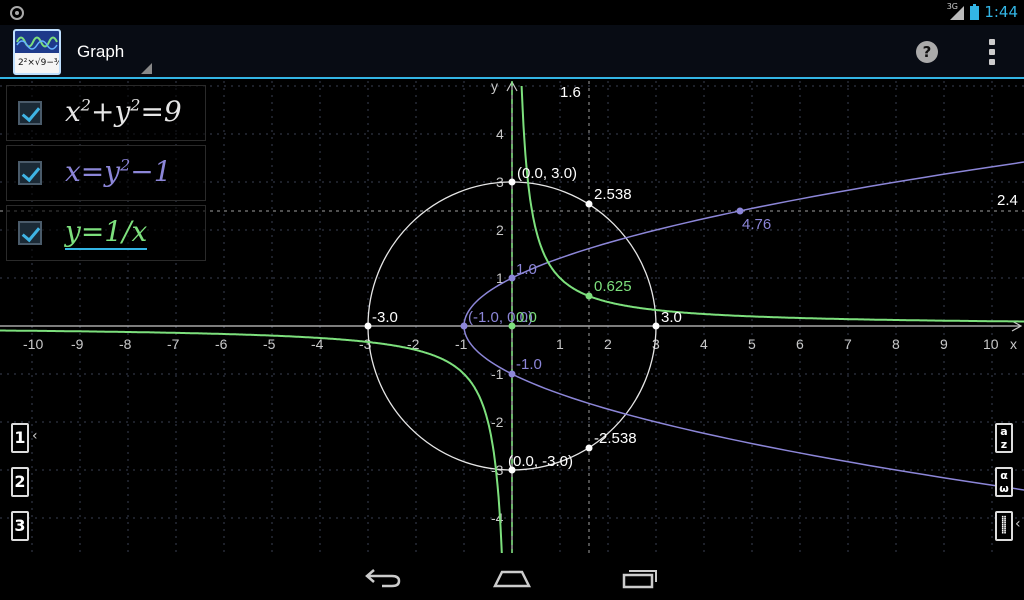 This screenshot has width=1024, height=600. I want to click on app-logo-icon: 2²×√9−³⁄₂, so click(37, 52).